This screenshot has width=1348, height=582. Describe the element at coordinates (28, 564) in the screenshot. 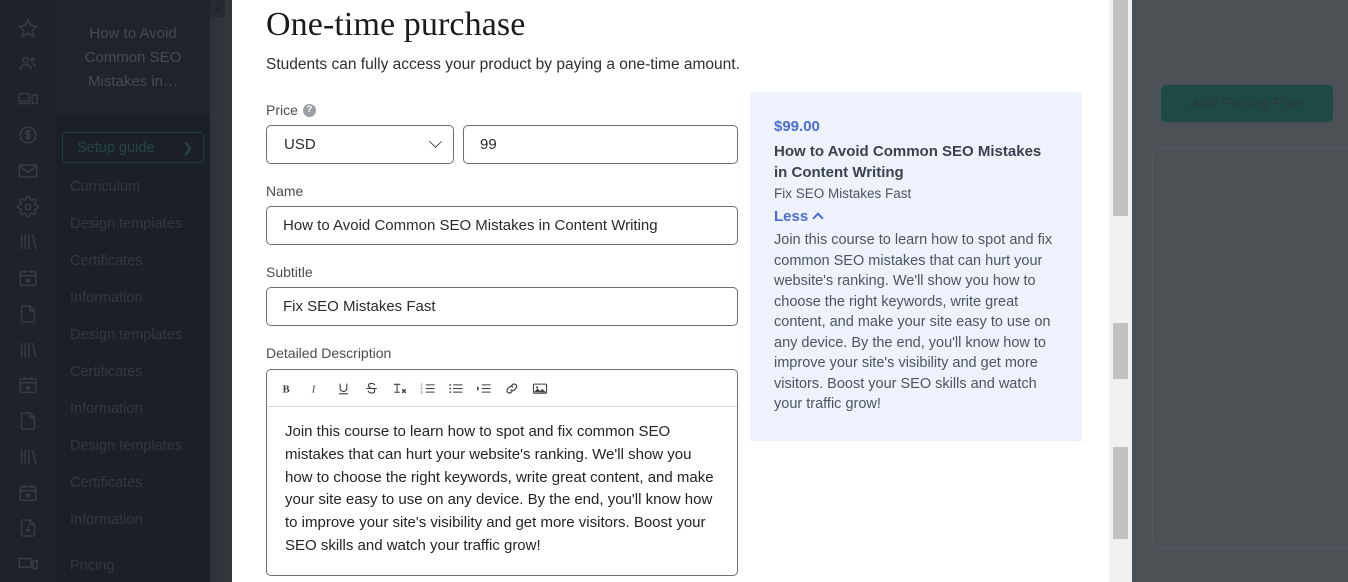

I see `monitor-icon` at that location.